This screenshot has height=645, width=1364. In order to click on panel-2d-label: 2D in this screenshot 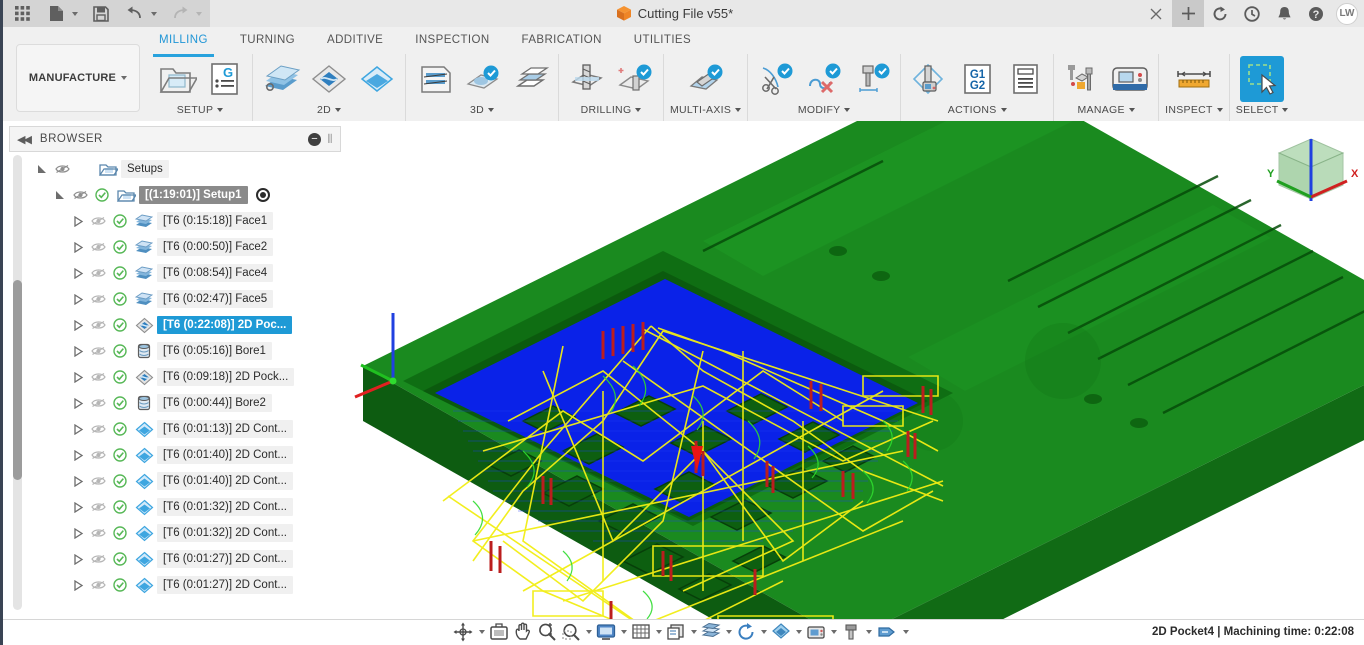, I will do `click(329, 110)`.